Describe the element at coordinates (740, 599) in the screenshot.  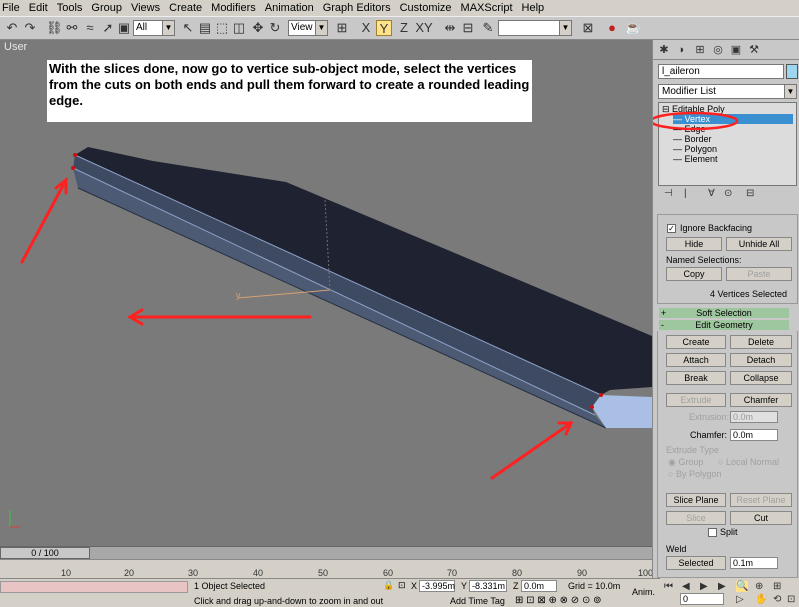
I see `fov-icon: ▷` at that location.